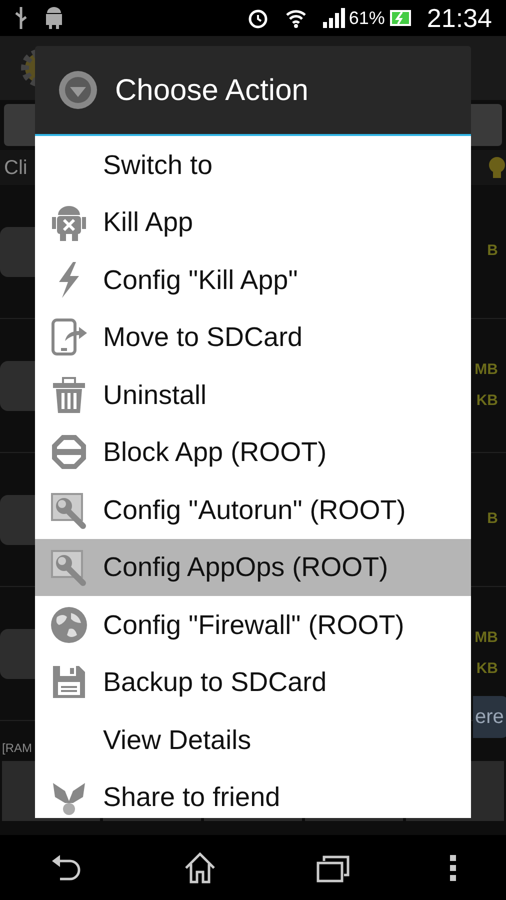 This screenshot has width=506, height=900. Describe the element at coordinates (253, 509) in the screenshot. I see `menu-item: Config "Autorun" (ROOT)` at that location.